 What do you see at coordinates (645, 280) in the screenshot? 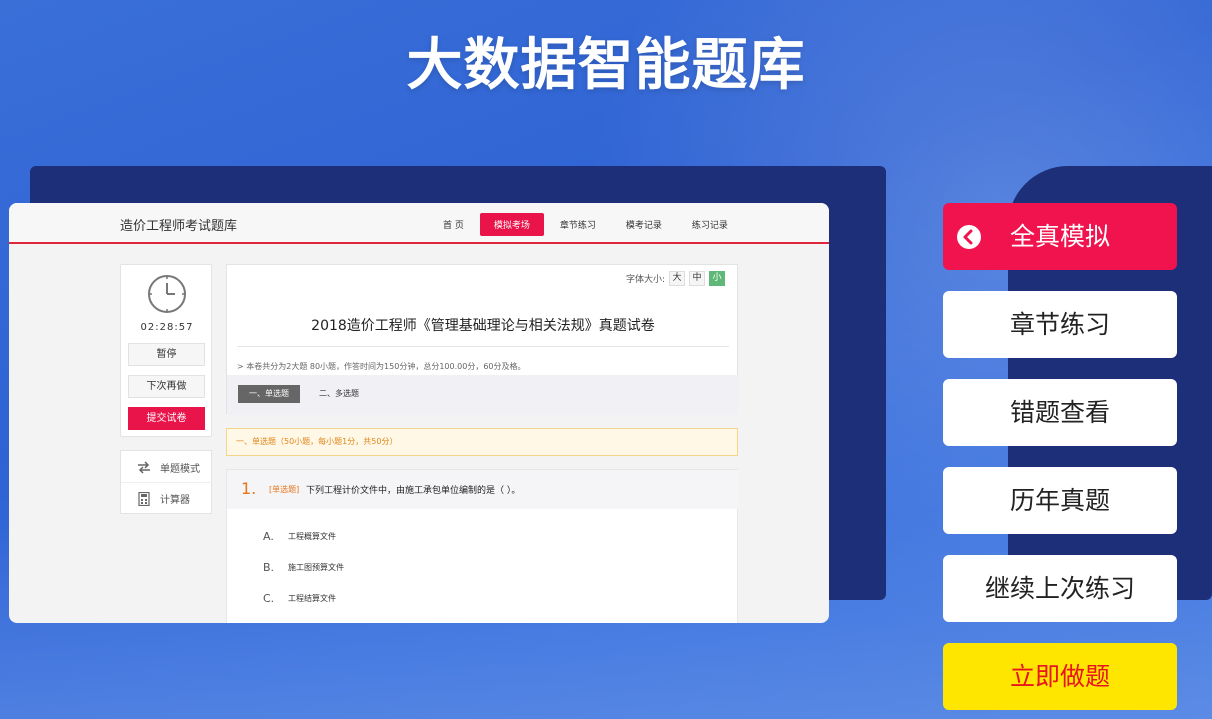
I see `font-size-label: 字体大小:` at bounding box center [645, 280].